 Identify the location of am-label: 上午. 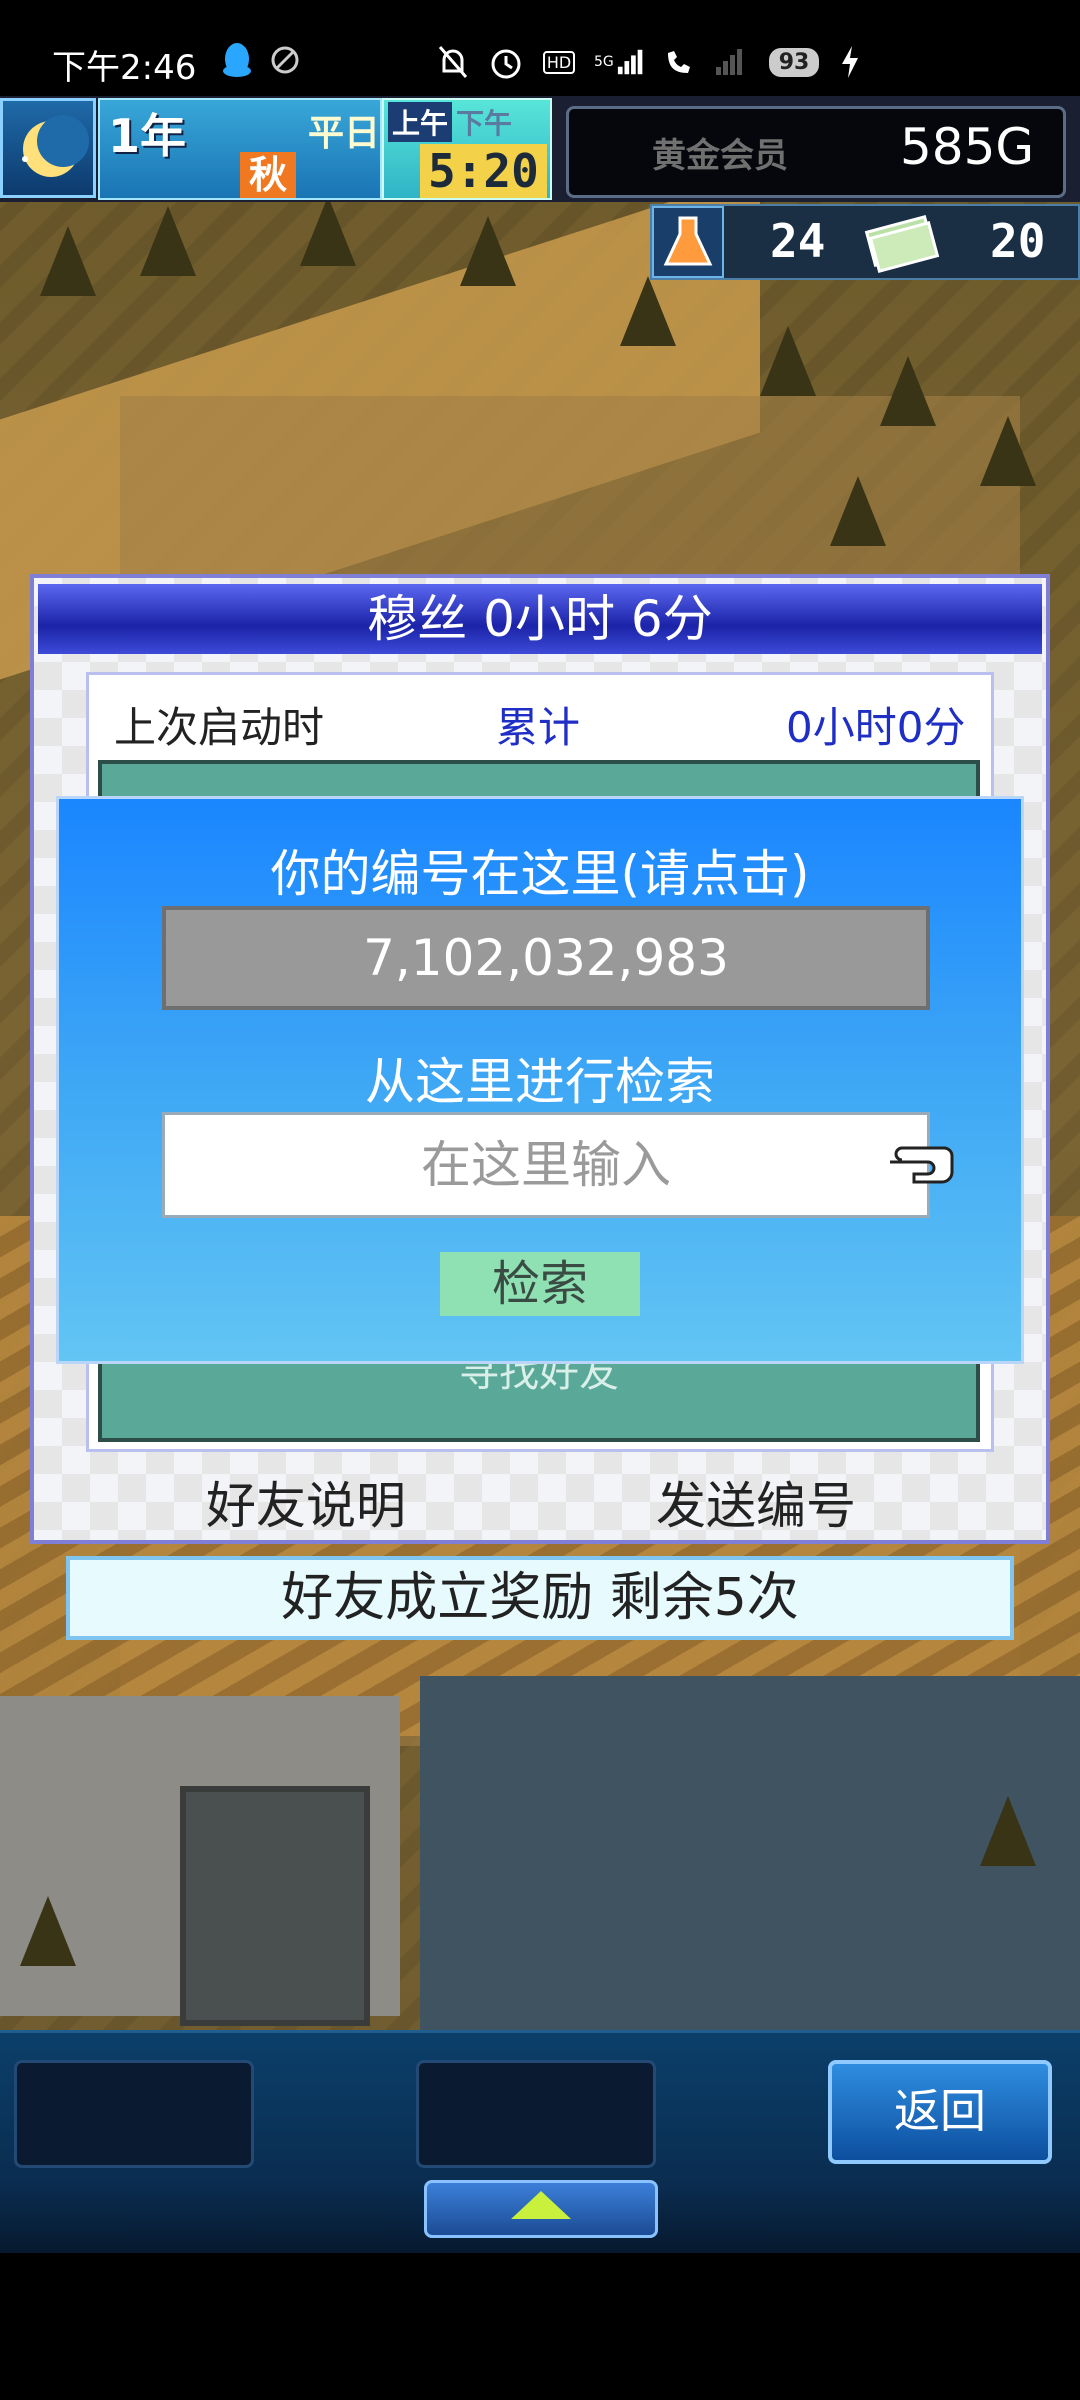
(420, 122).